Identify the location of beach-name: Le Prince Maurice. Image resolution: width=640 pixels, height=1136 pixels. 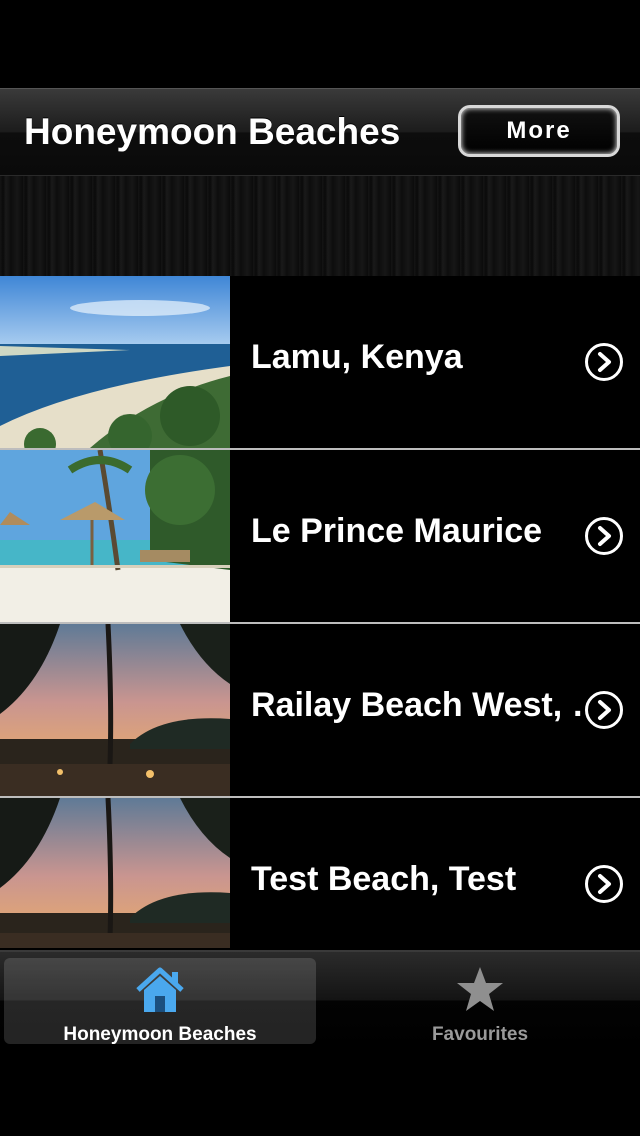
(397, 531).